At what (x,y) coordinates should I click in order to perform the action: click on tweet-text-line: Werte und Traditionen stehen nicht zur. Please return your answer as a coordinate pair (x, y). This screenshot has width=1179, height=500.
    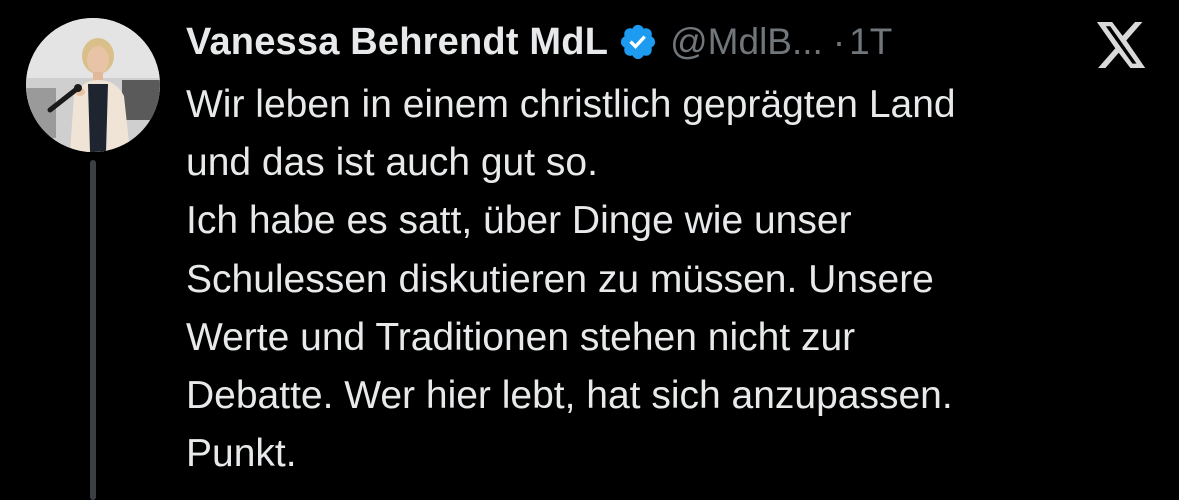
    Looking at the image, I should click on (521, 337).